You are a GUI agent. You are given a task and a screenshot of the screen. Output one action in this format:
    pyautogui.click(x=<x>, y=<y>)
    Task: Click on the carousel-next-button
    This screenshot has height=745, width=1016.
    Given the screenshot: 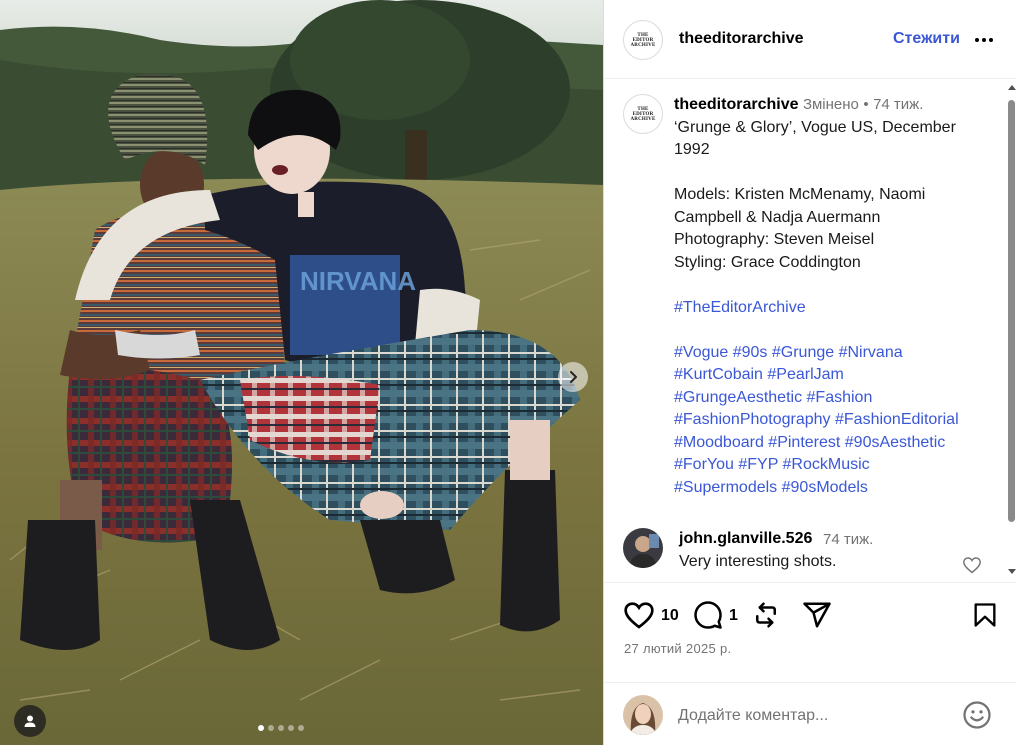 What is the action you would take?
    pyautogui.click(x=573, y=377)
    